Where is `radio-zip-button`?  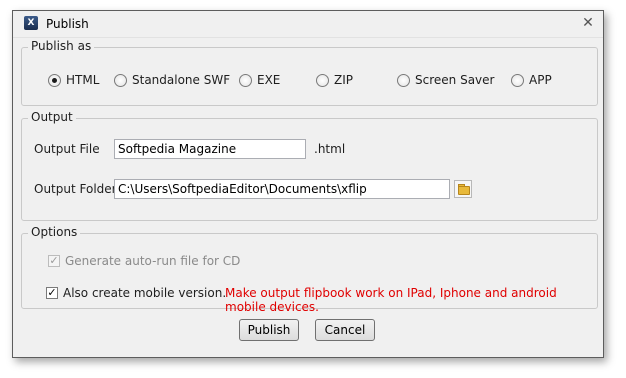
radio-zip-button is located at coordinates (322, 80).